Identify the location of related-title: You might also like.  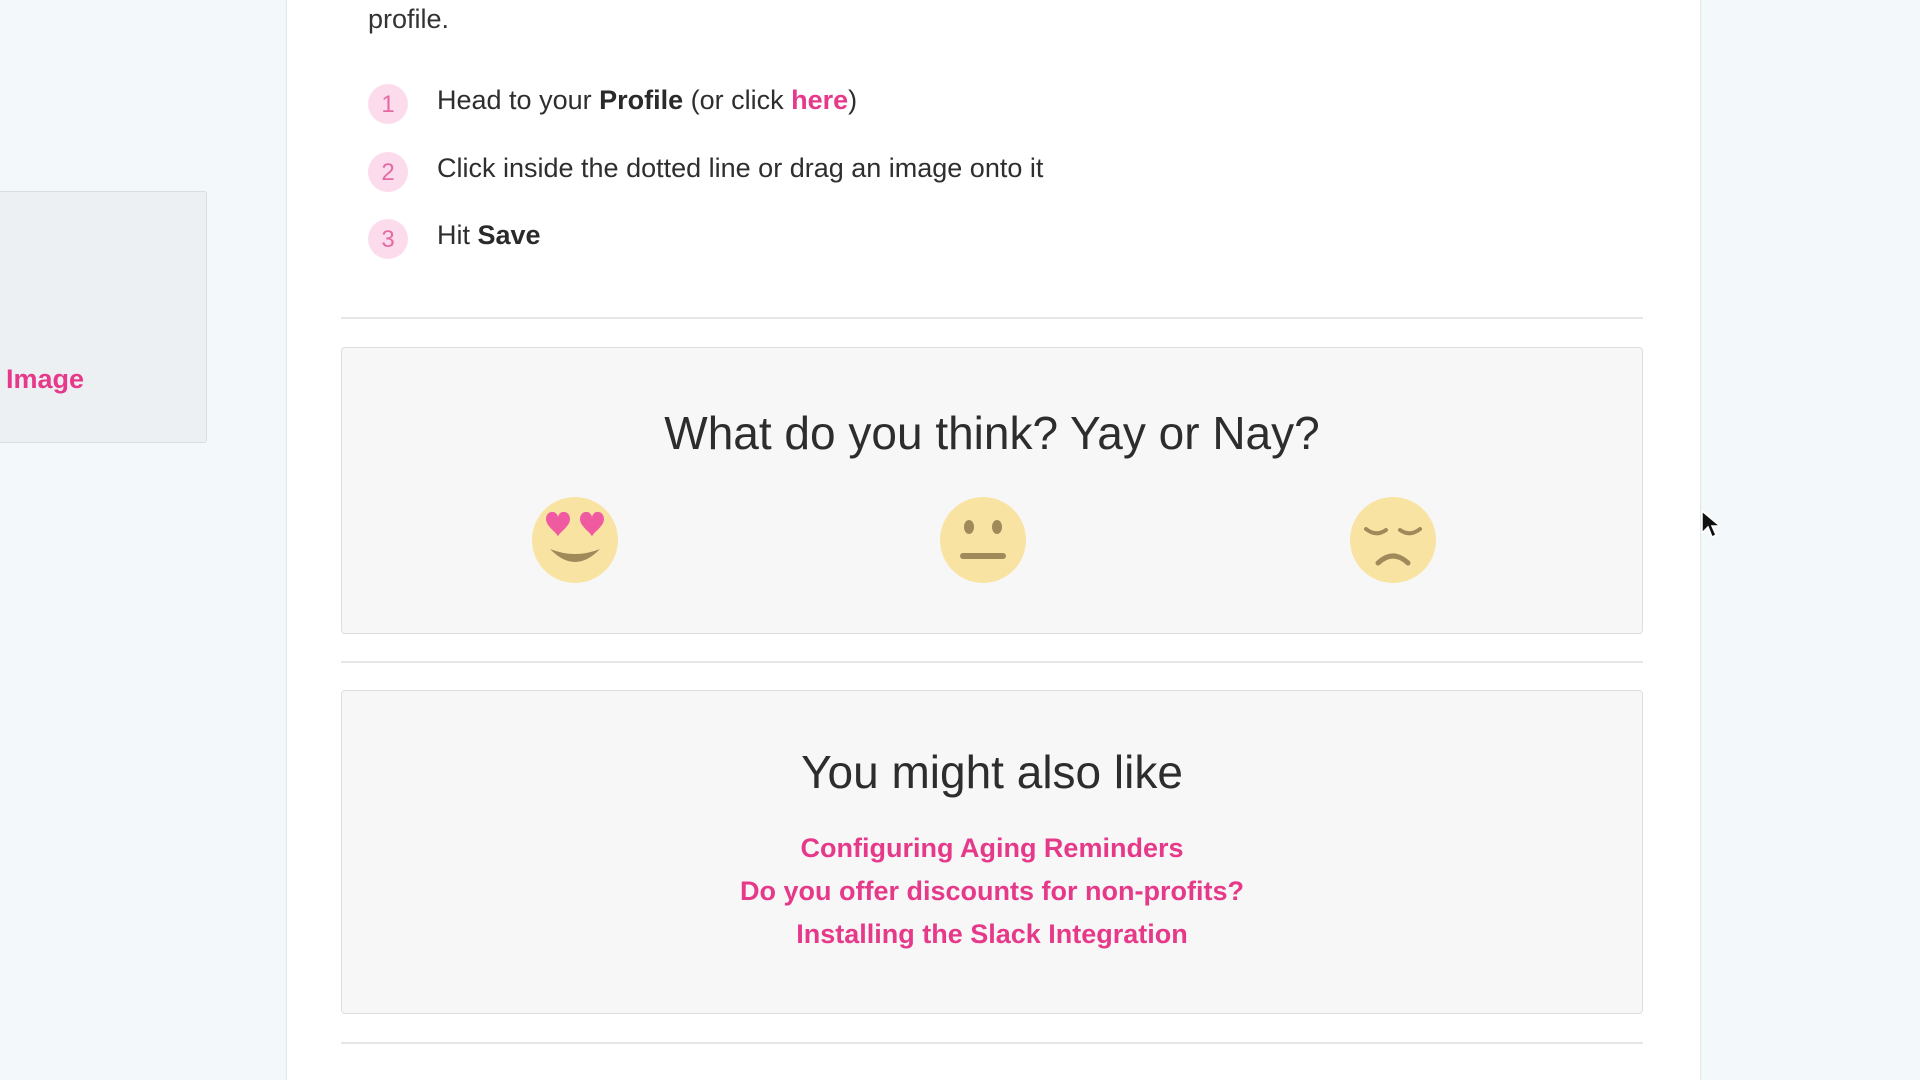
(992, 772).